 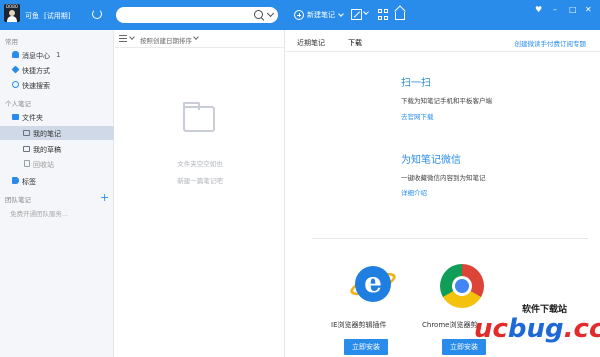 I want to click on section-personal-title: 个人笔记, so click(x=18, y=104).